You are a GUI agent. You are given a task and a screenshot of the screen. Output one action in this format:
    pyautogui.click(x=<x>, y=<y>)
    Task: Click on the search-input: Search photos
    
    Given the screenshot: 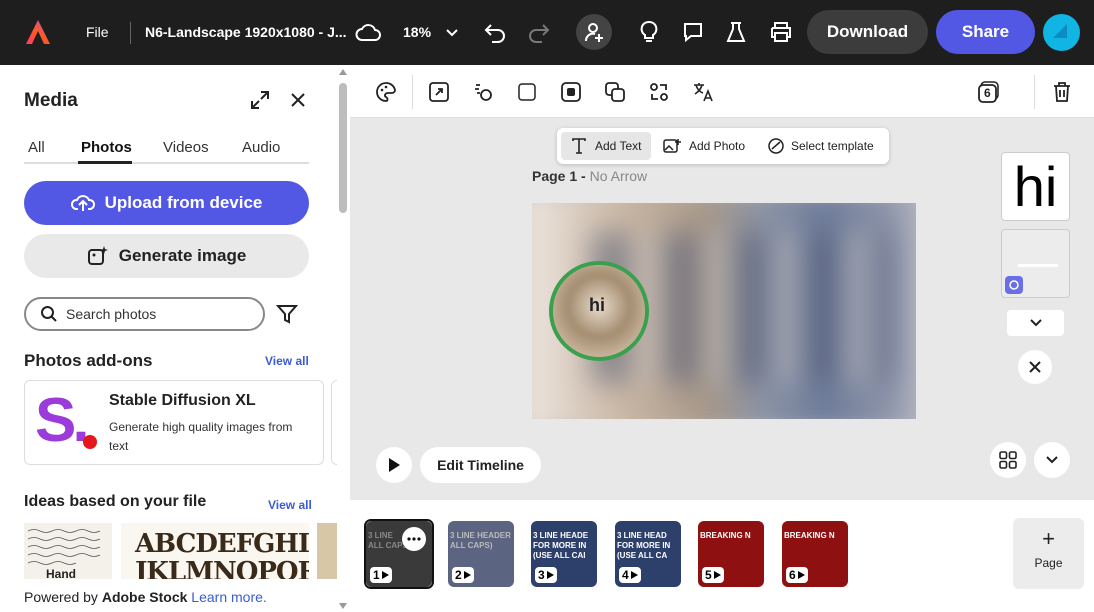 What is the action you would take?
    pyautogui.click(x=144, y=314)
    